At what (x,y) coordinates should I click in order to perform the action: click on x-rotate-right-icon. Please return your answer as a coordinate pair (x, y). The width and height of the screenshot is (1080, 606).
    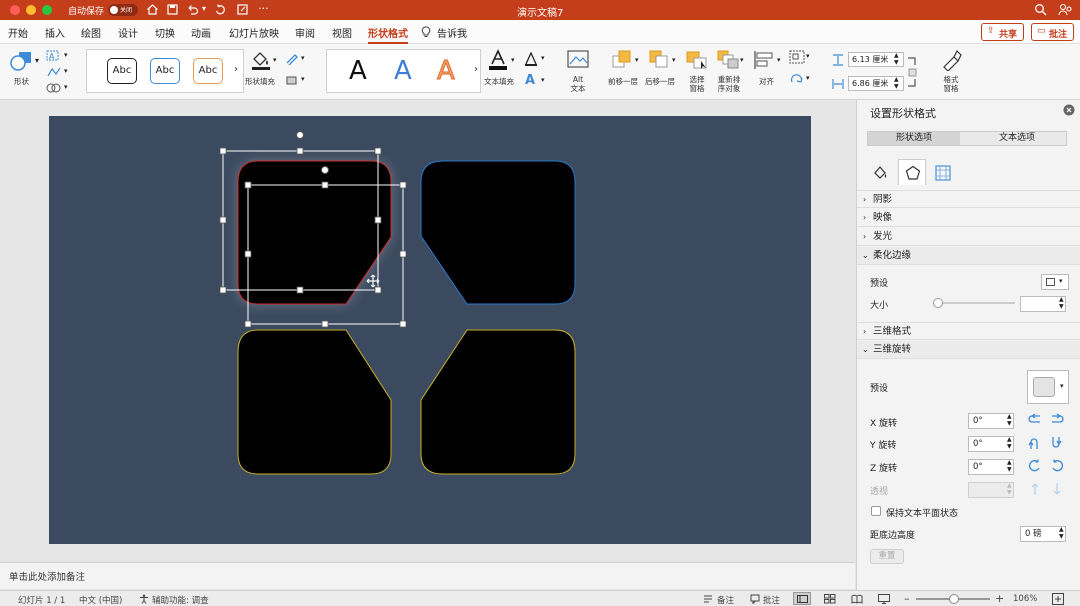
    Looking at the image, I should click on (1057, 420).